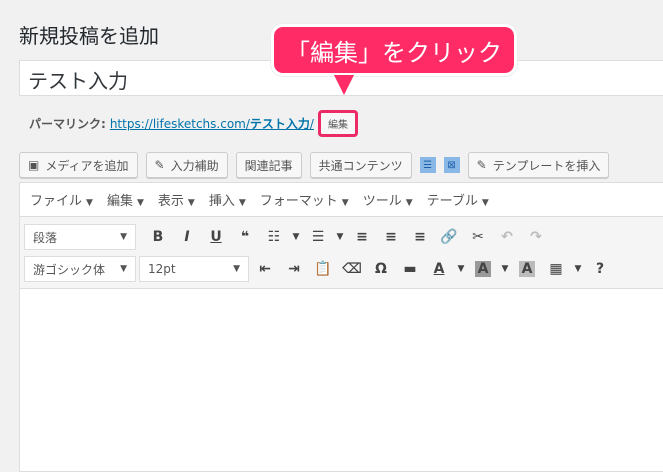  Describe the element at coordinates (67, 124) in the screenshot. I see `permalink-label: パーマリンク:` at that location.